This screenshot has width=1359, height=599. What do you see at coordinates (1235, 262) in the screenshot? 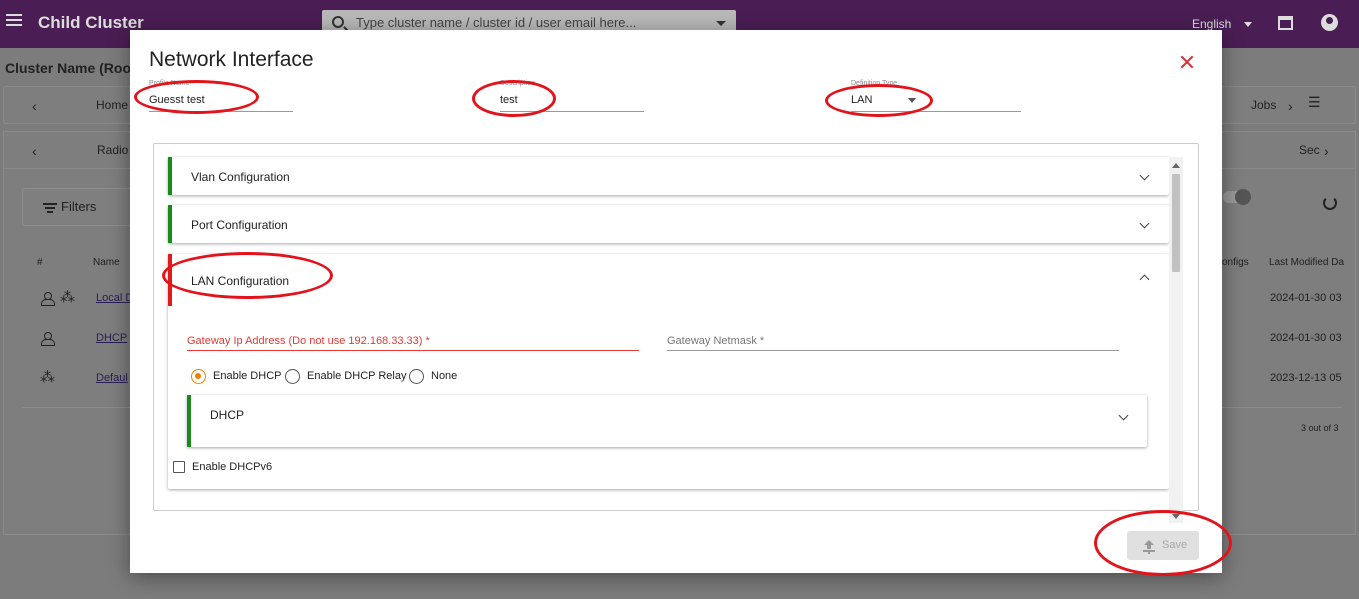
I see `column-header-configs: onfigs` at bounding box center [1235, 262].